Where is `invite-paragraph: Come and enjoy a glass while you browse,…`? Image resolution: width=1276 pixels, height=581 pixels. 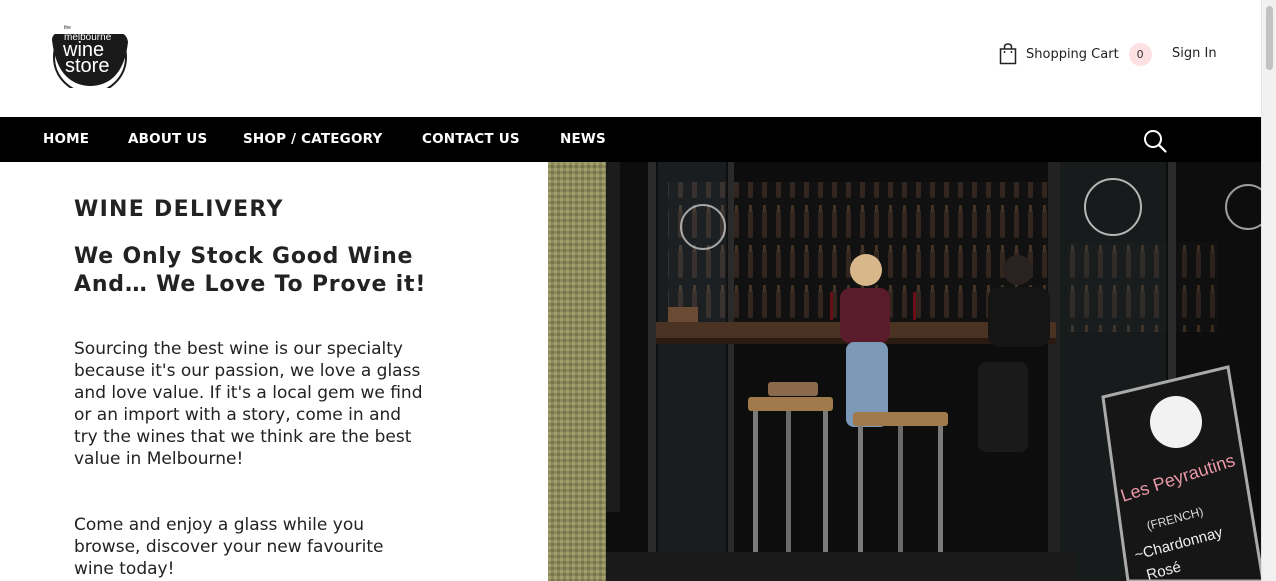 invite-paragraph: Come and enjoy a glass while you browse,… is located at coordinates (229, 547).